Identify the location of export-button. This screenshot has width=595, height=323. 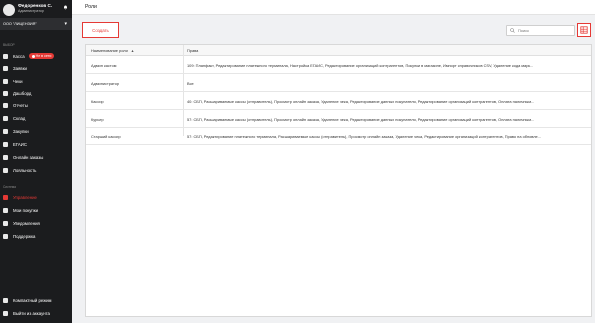
(584, 30).